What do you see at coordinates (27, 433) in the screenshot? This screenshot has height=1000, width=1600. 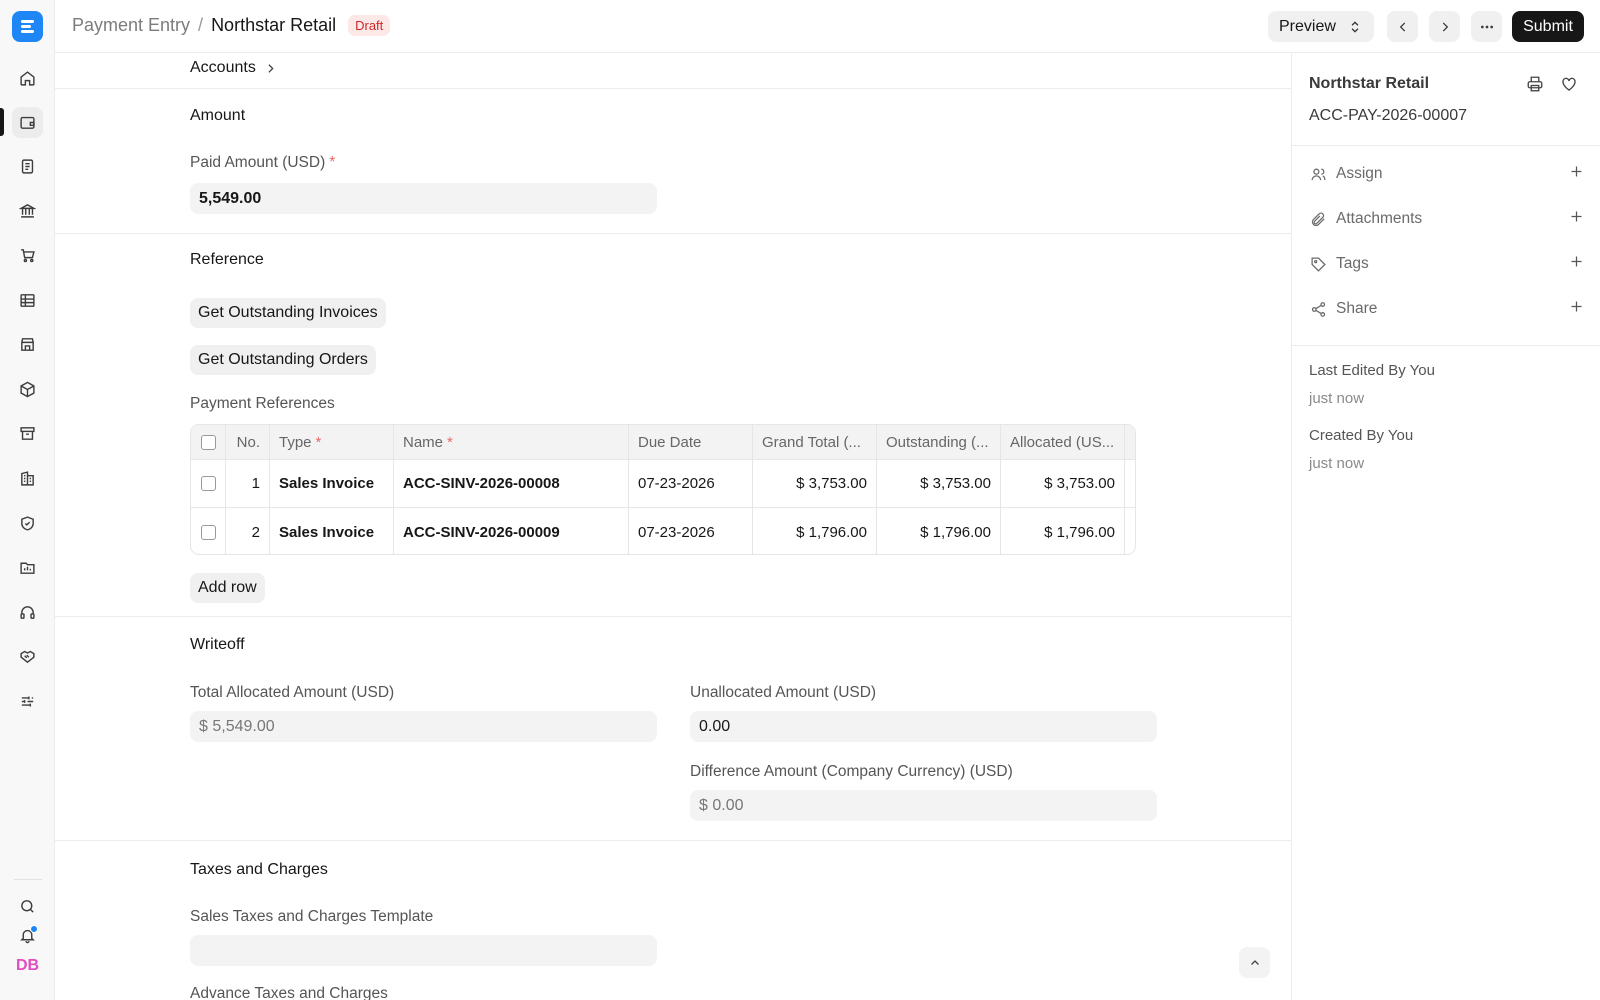 I see `archive-icon` at bounding box center [27, 433].